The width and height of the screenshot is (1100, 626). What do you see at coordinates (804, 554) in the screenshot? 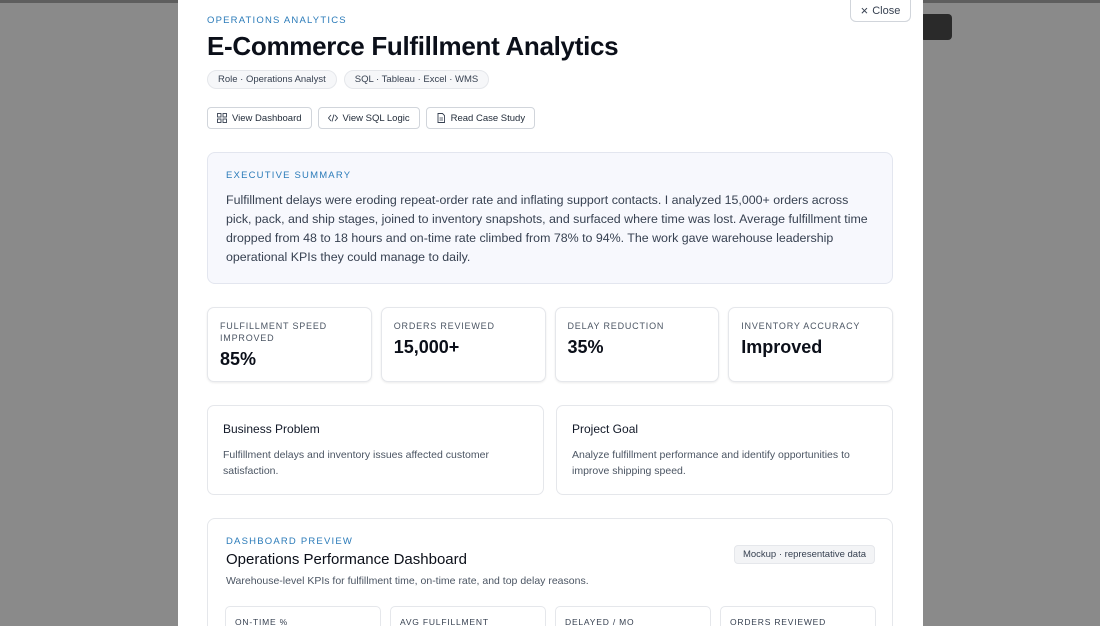
I see `mockup-badge: Mockup · representative data` at bounding box center [804, 554].